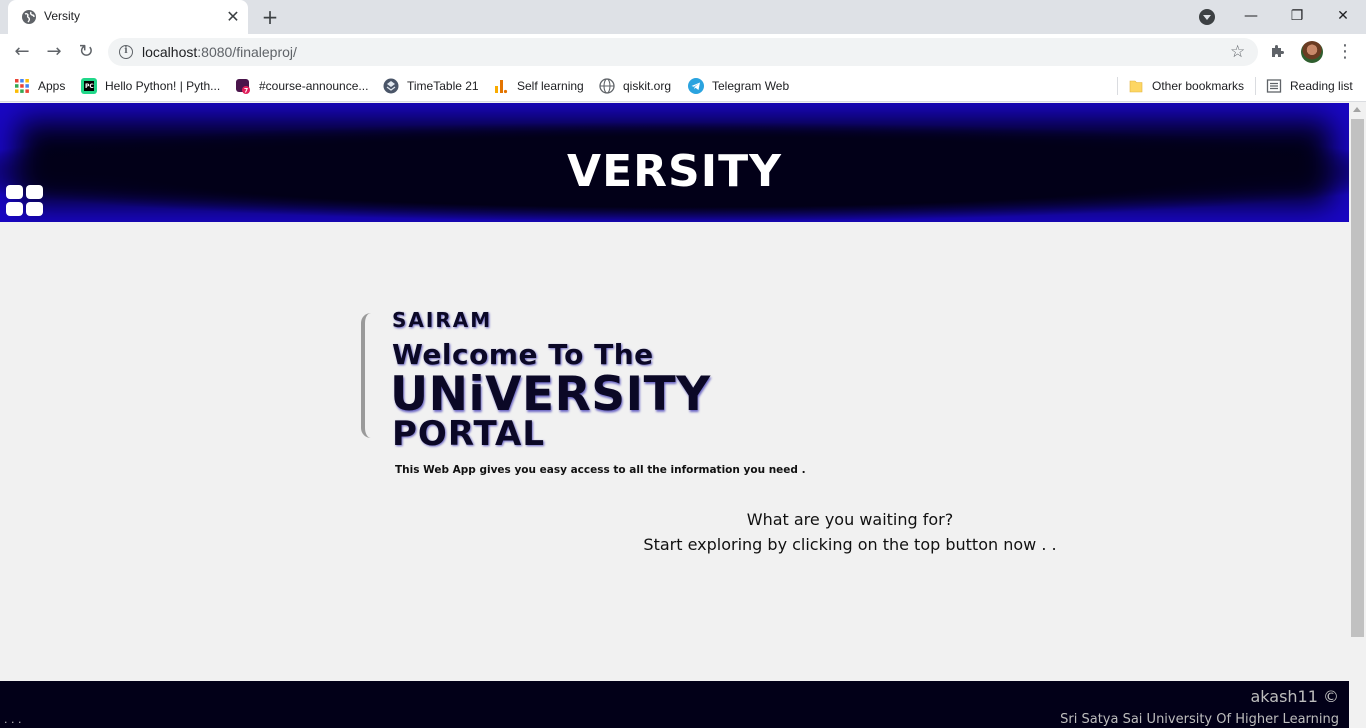 The width and height of the screenshot is (1366, 728). I want to click on bookmark-label: TimeTable 21, so click(443, 86).